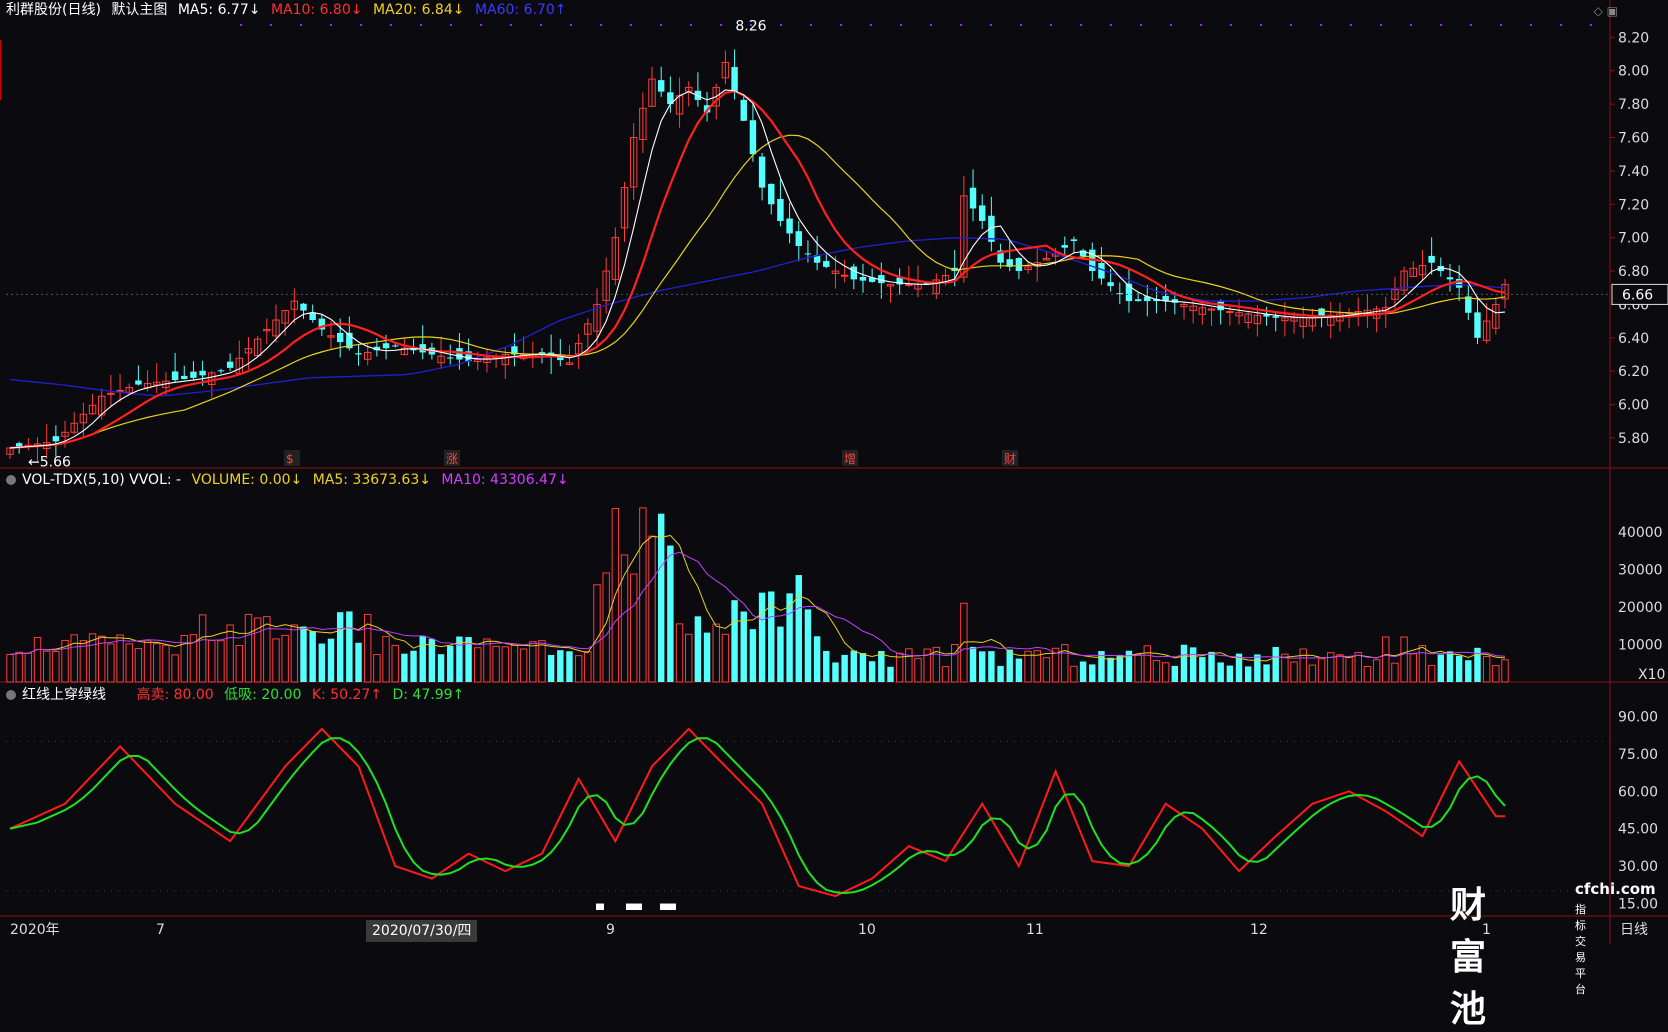 The height and width of the screenshot is (1032, 1668). What do you see at coordinates (1010, 459) in the screenshot?
I see `event-marker: 财` at bounding box center [1010, 459].